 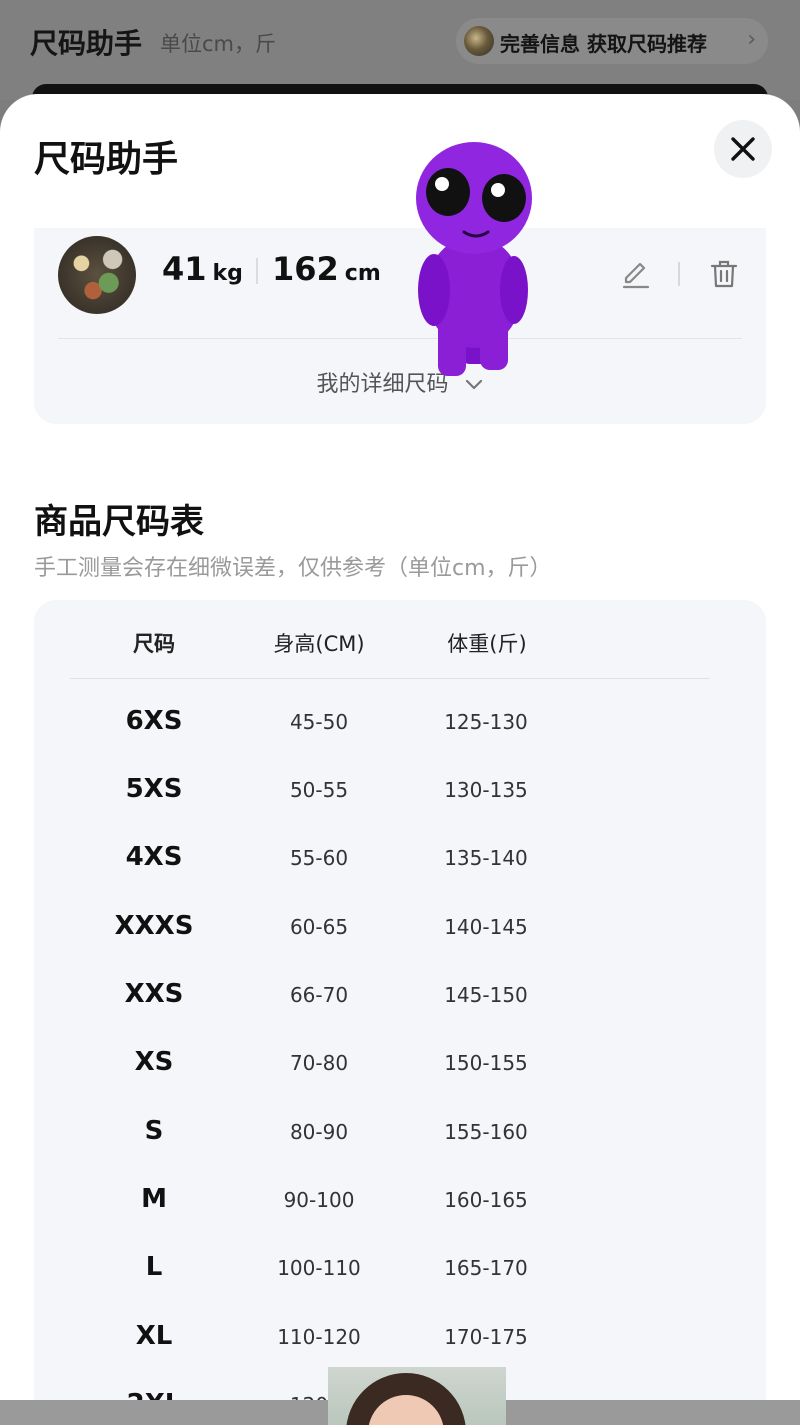 I want to click on size-cell: M, so click(x=154, y=1199).